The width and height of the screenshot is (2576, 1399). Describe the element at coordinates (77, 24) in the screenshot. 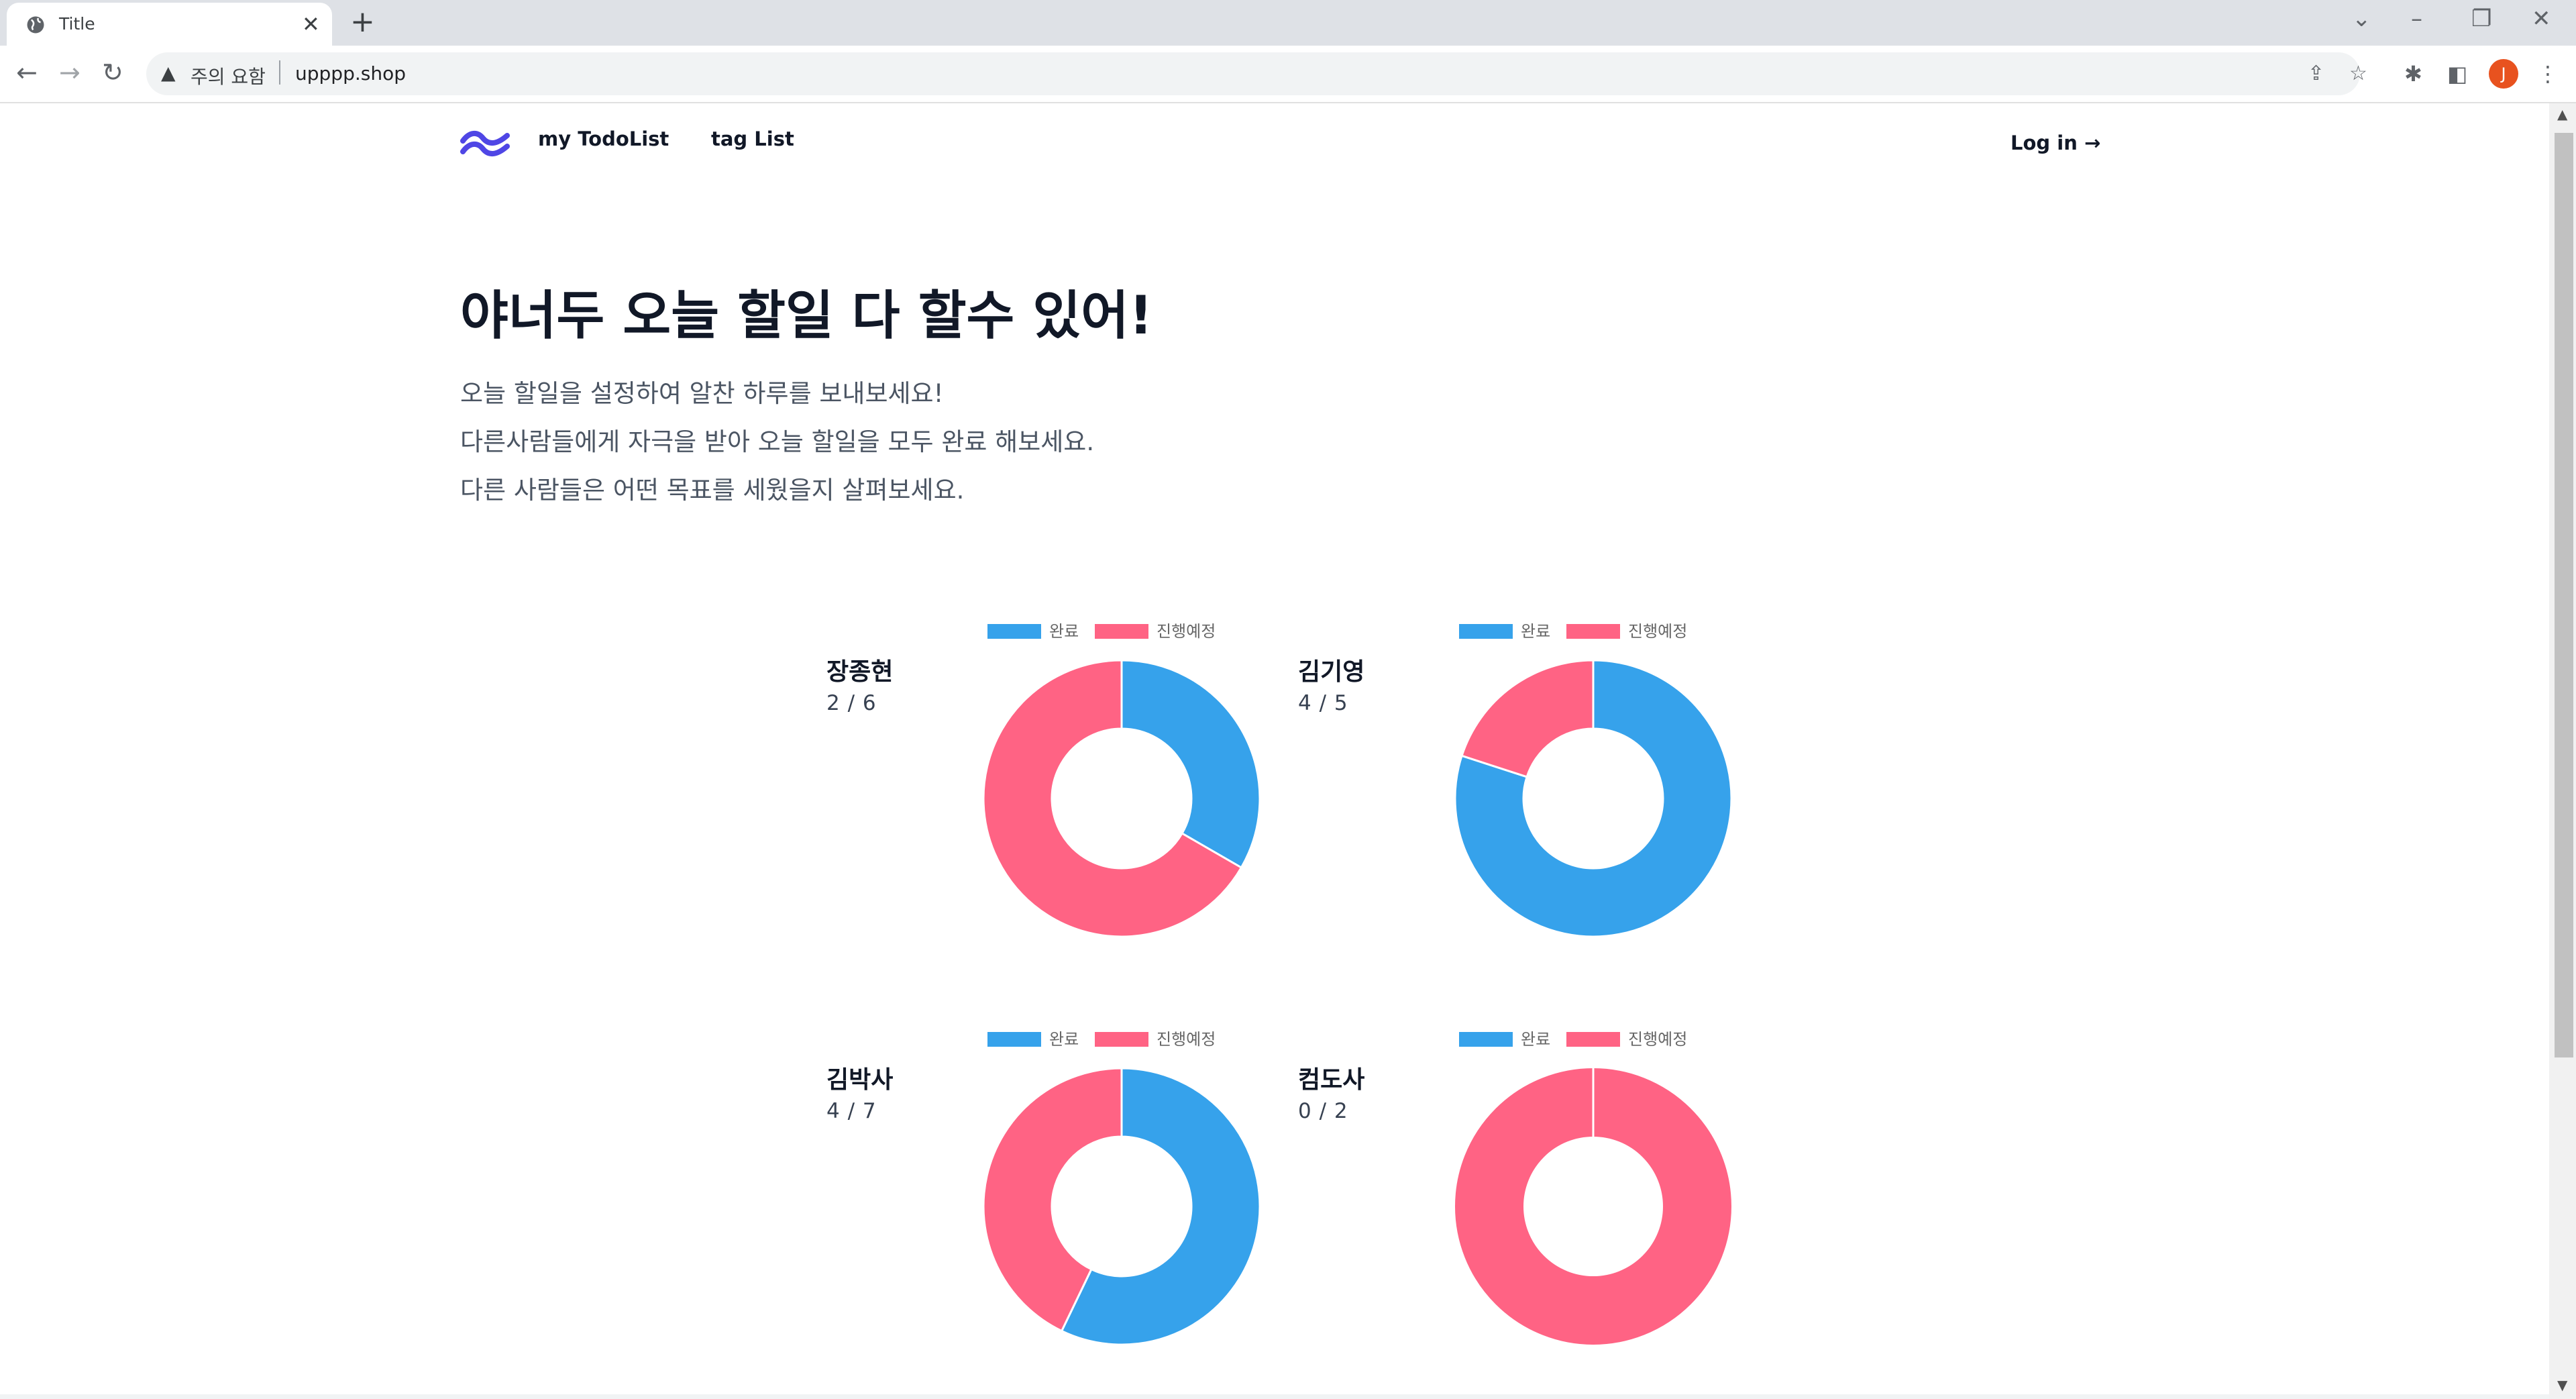

I see `tab-title: Title` at that location.